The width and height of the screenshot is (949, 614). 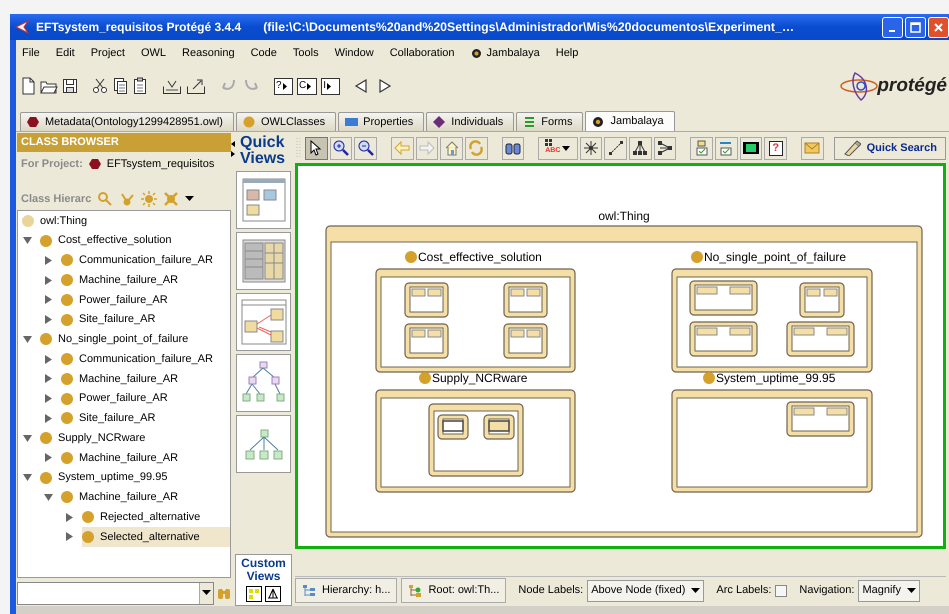 What do you see at coordinates (701, 148) in the screenshot?
I see `filter-button` at bounding box center [701, 148].